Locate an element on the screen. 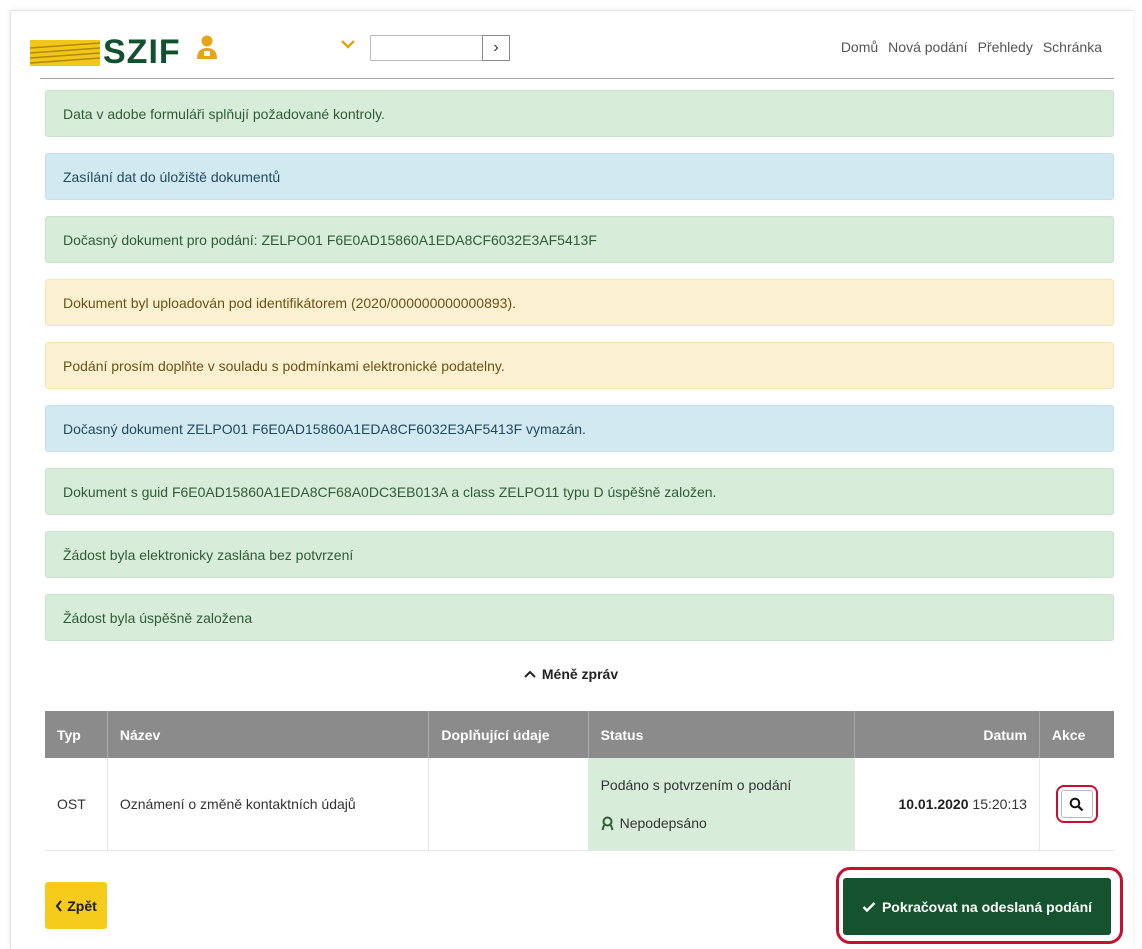  logo-stripes-icon is located at coordinates (65, 53).